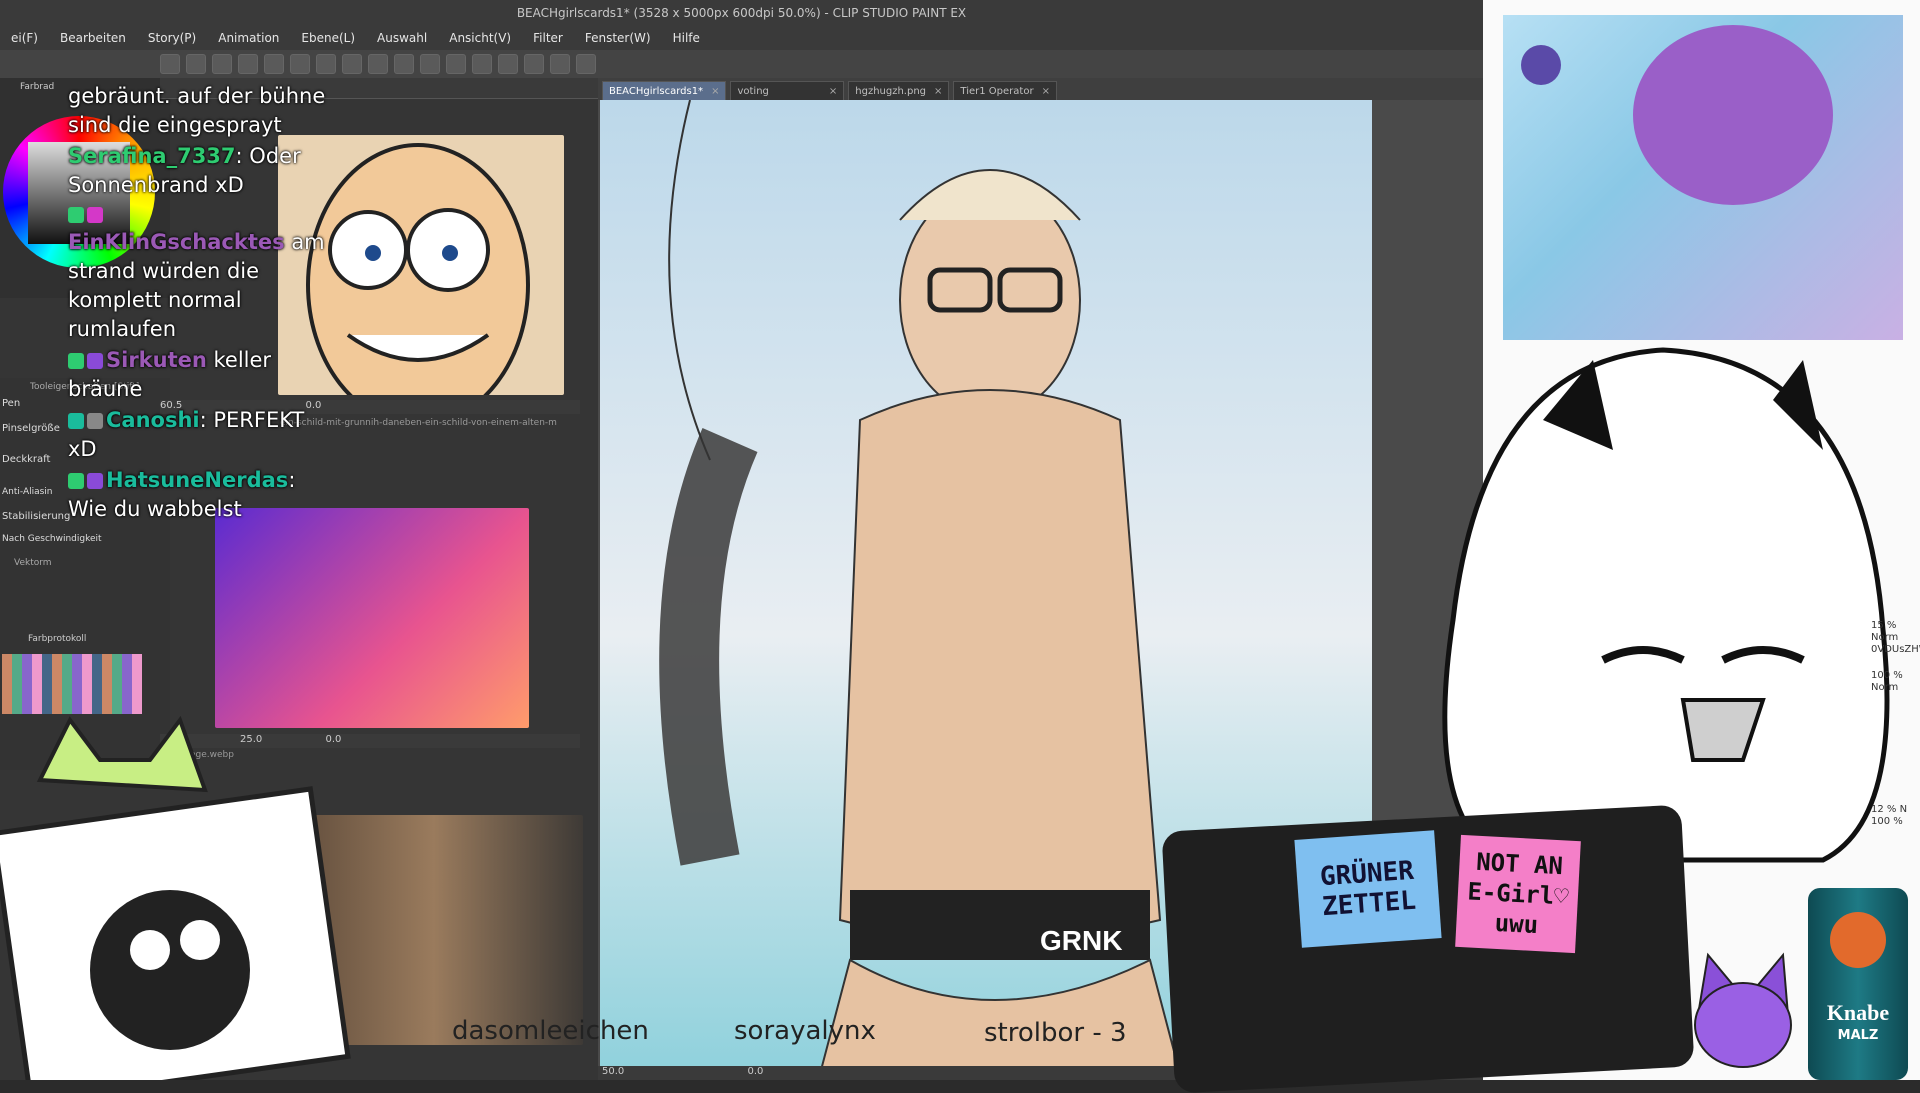 The height and width of the screenshot is (1093, 1920). I want to click on chat-username: EinKlinGschacktes, so click(176, 242).